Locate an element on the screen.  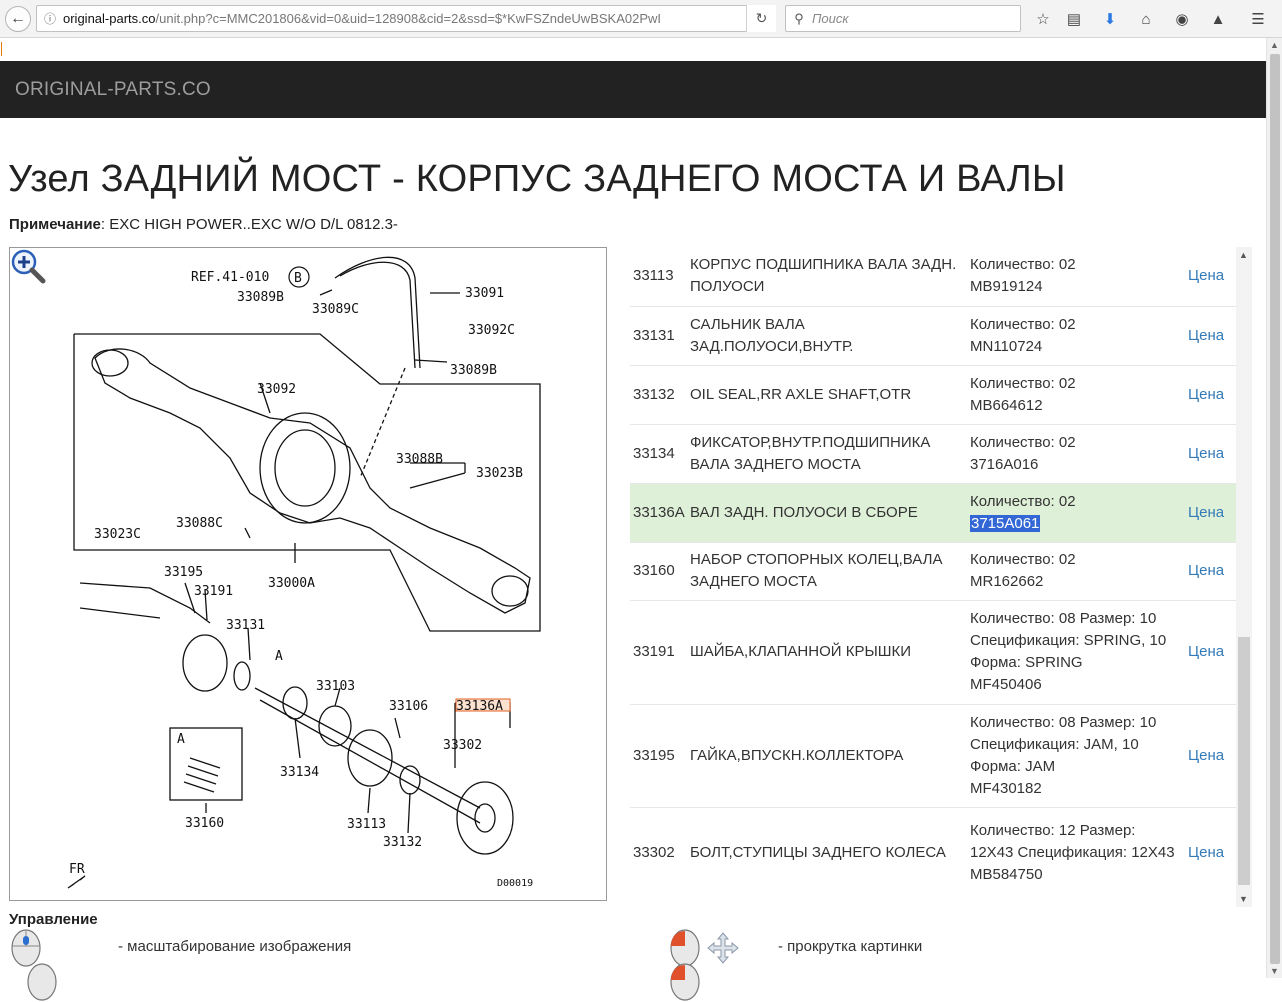
diagram-label: 33132 is located at coordinates (402, 842).